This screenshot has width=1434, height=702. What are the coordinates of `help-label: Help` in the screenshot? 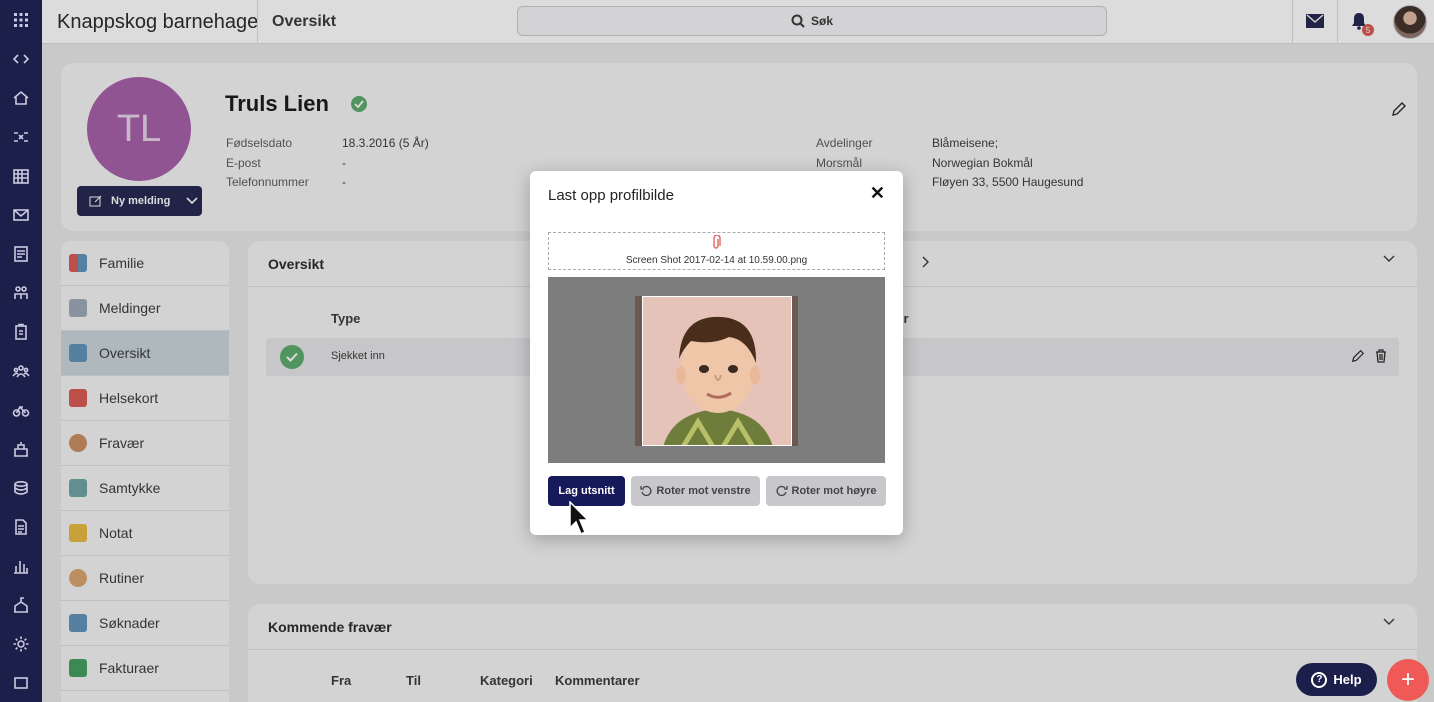 It's located at (1347, 679).